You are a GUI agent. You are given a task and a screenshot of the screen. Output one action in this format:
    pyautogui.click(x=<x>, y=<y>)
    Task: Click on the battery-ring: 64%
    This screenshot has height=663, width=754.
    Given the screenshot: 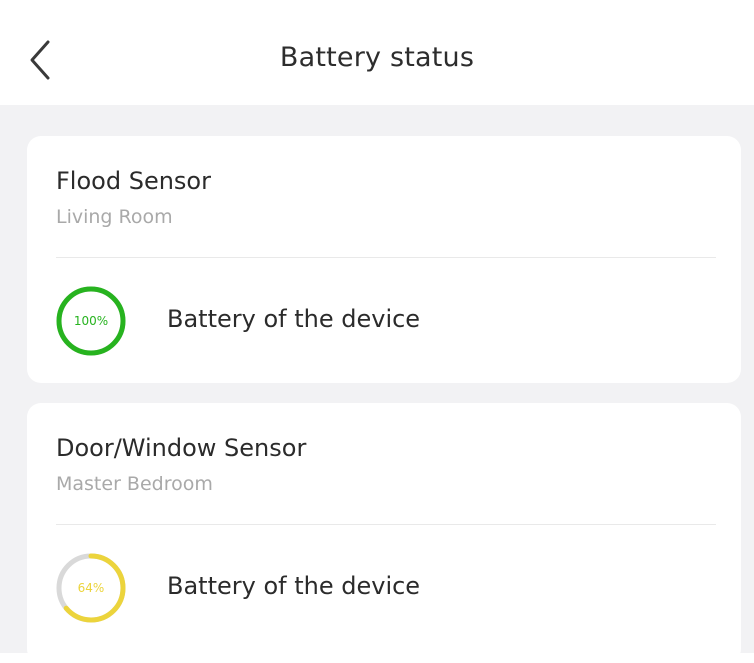 What is the action you would take?
    pyautogui.click(x=91, y=588)
    